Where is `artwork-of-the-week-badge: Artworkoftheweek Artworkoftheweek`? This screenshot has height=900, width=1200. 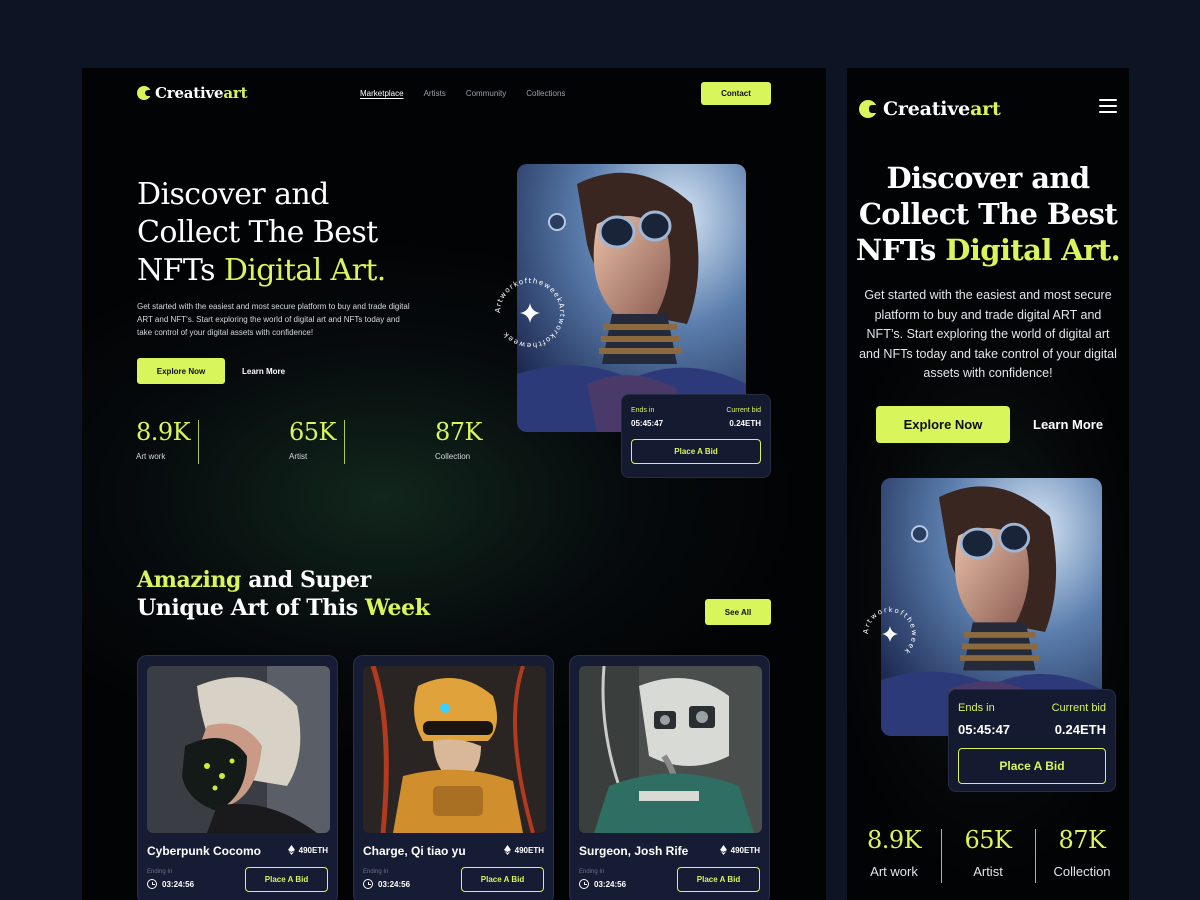
artwork-of-the-week-badge: Artworkoftheweek Artworkoftheweek is located at coordinates (530, 313).